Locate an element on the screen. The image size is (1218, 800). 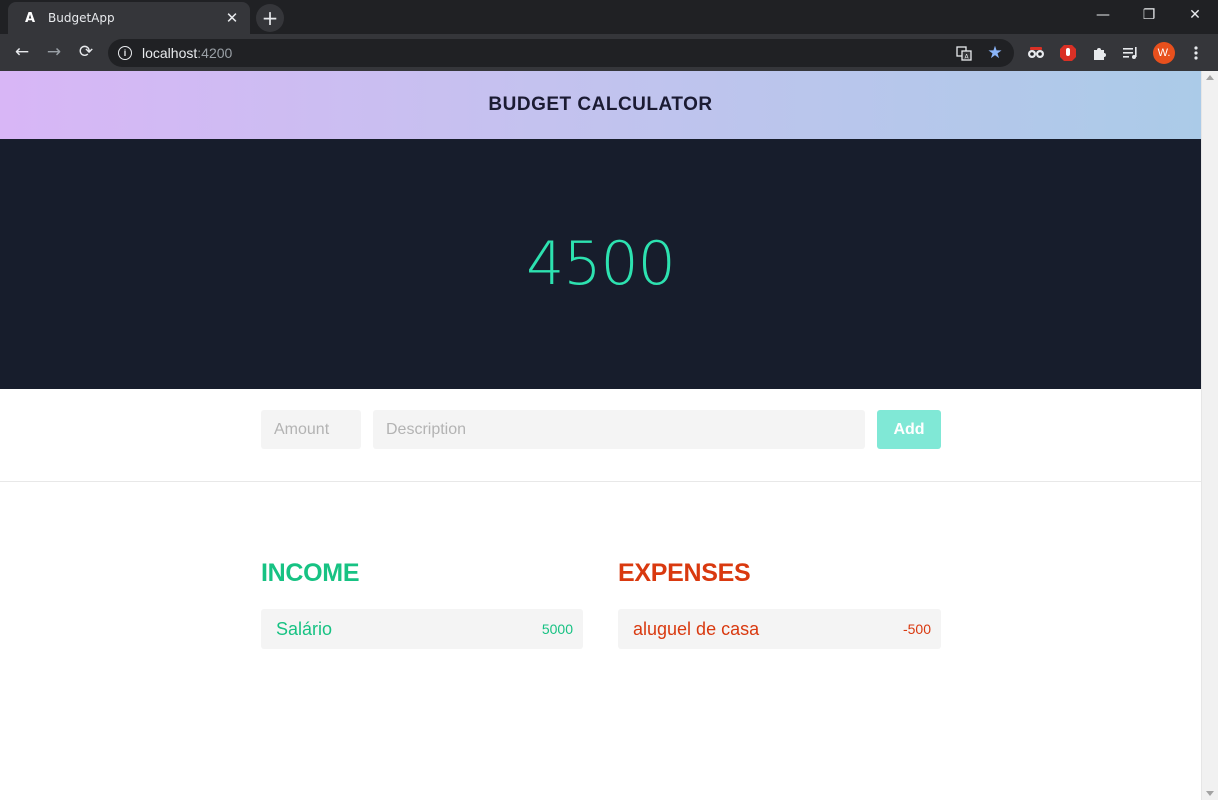
new-tab-button: + is located at coordinates (270, 18).